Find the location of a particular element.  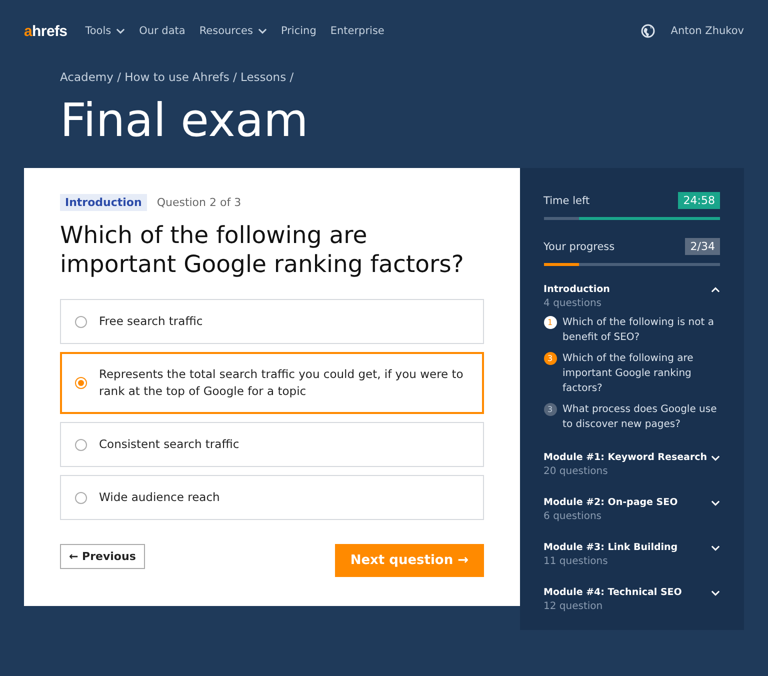

section-title: Module #1: Keyword Research is located at coordinates (626, 457).